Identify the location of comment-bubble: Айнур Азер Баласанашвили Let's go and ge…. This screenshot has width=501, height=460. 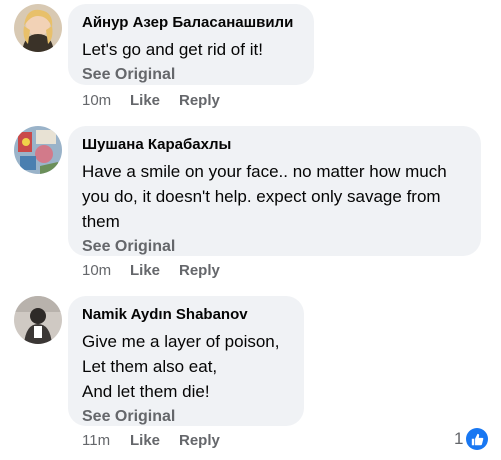
(191, 44).